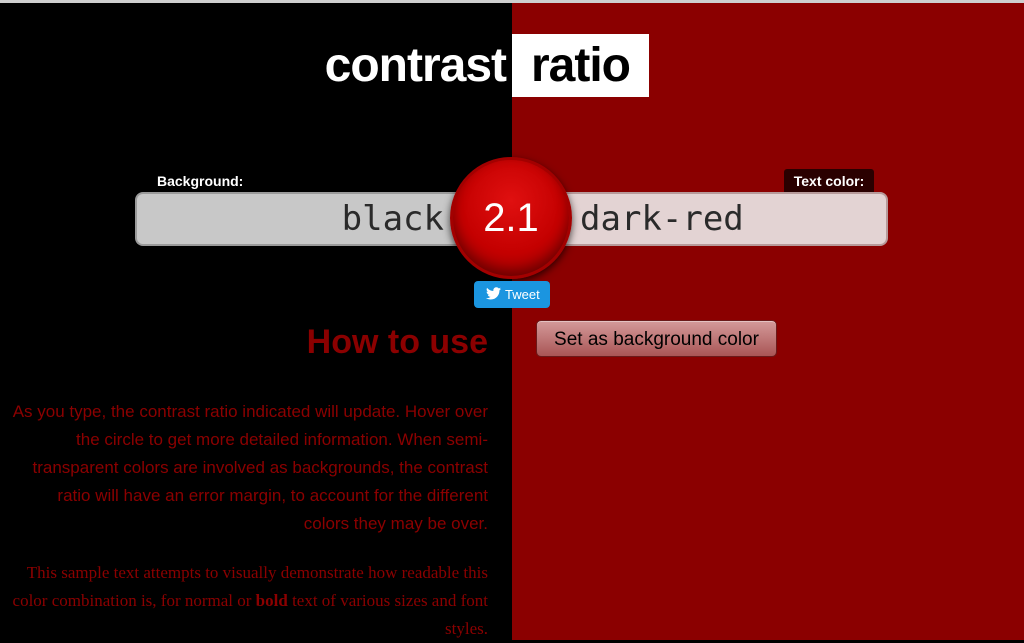 This screenshot has height=643, width=1024. What do you see at coordinates (397, 342) in the screenshot?
I see `how-to-use-heading: How to use` at bounding box center [397, 342].